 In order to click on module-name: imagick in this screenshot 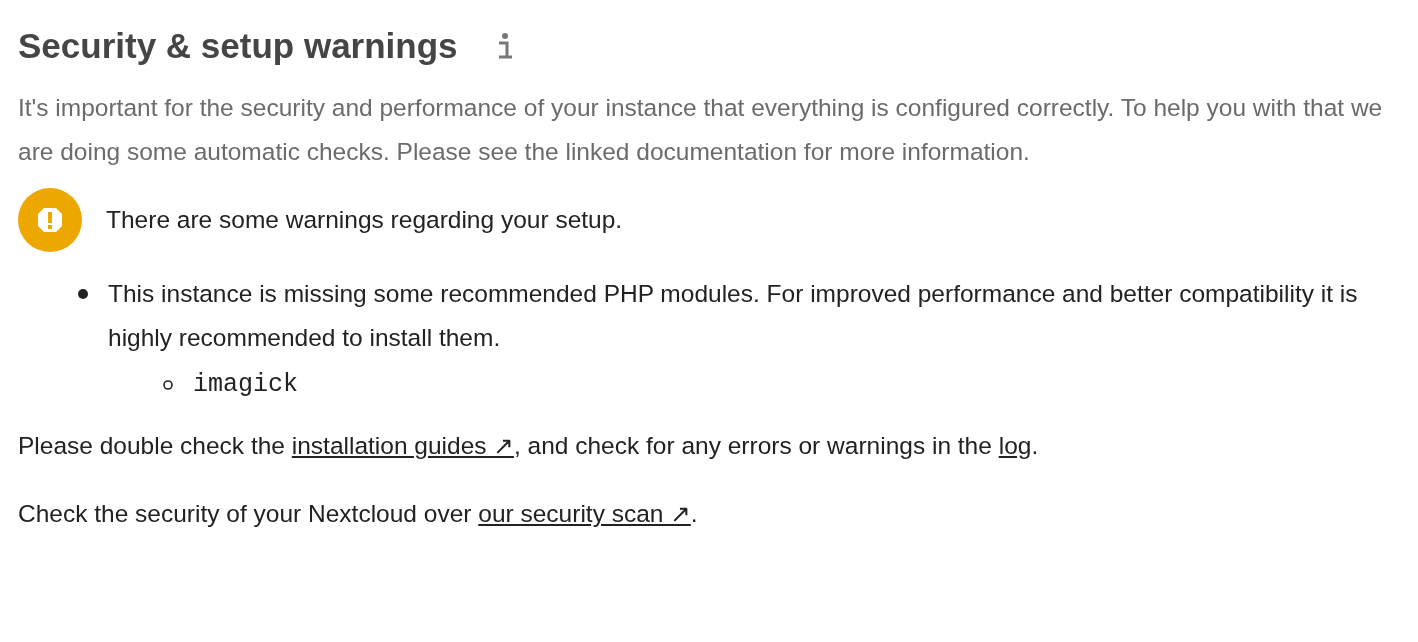, I will do `click(246, 384)`.